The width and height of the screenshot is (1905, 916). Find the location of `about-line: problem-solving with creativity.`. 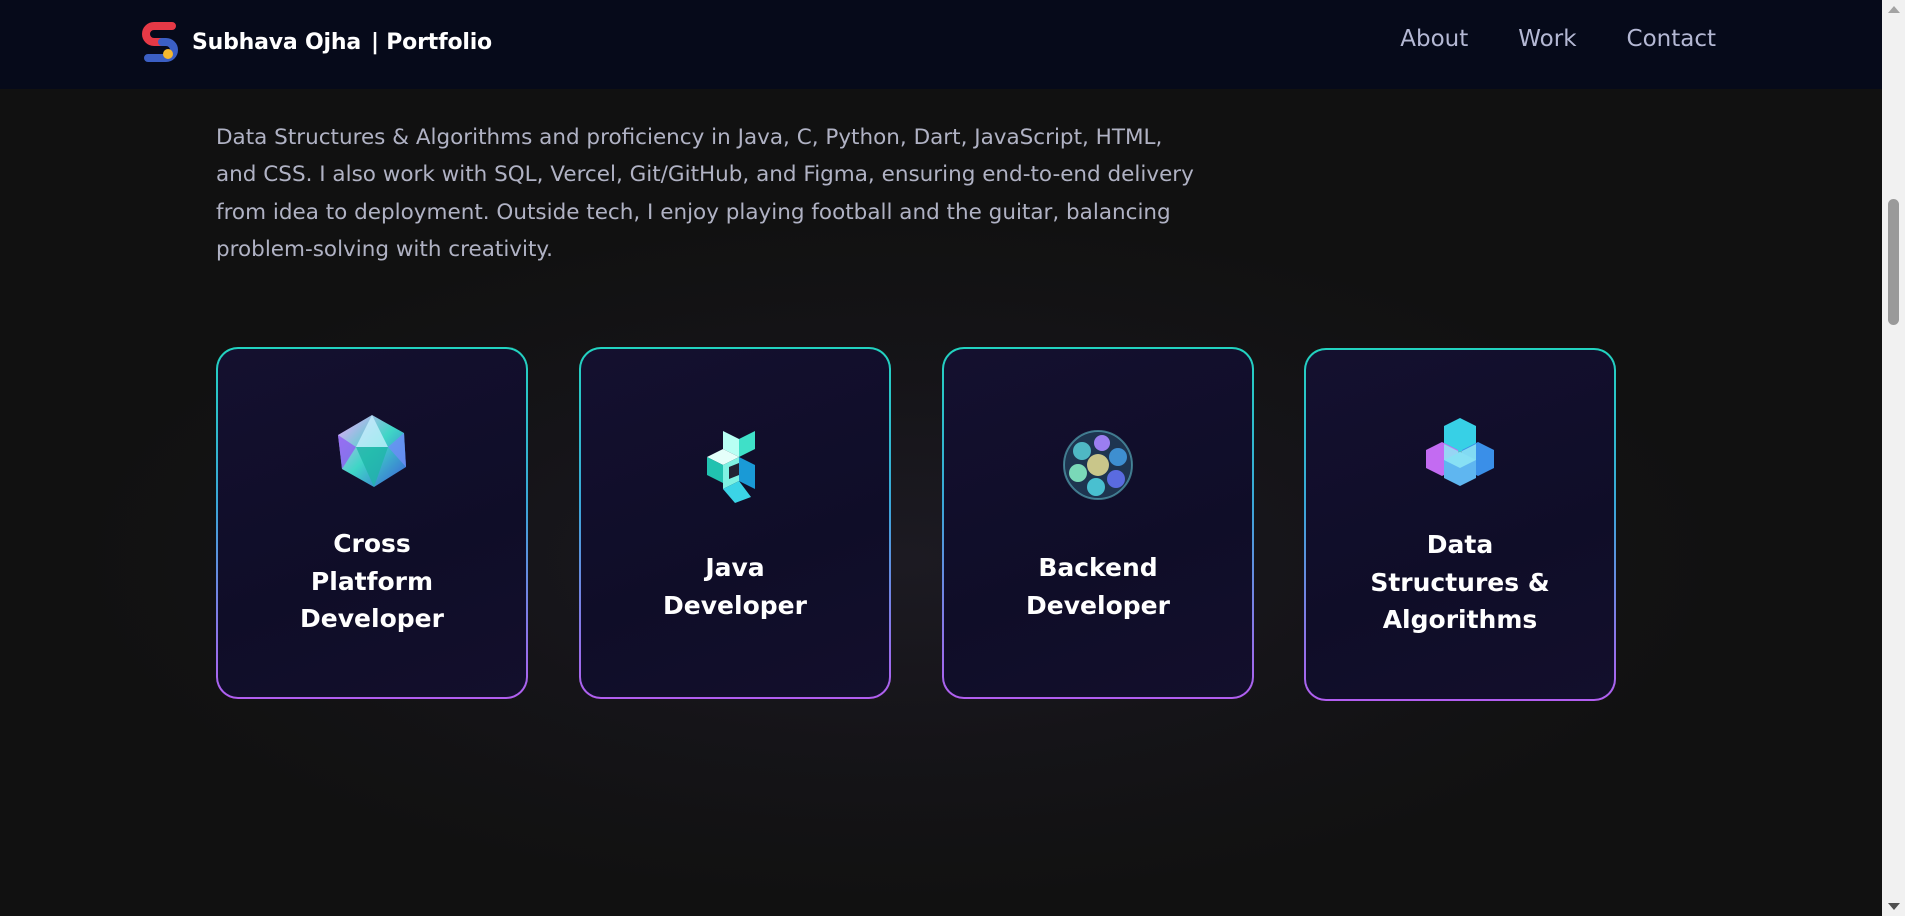

about-line: problem-solving with creativity. is located at coordinates (384, 249).